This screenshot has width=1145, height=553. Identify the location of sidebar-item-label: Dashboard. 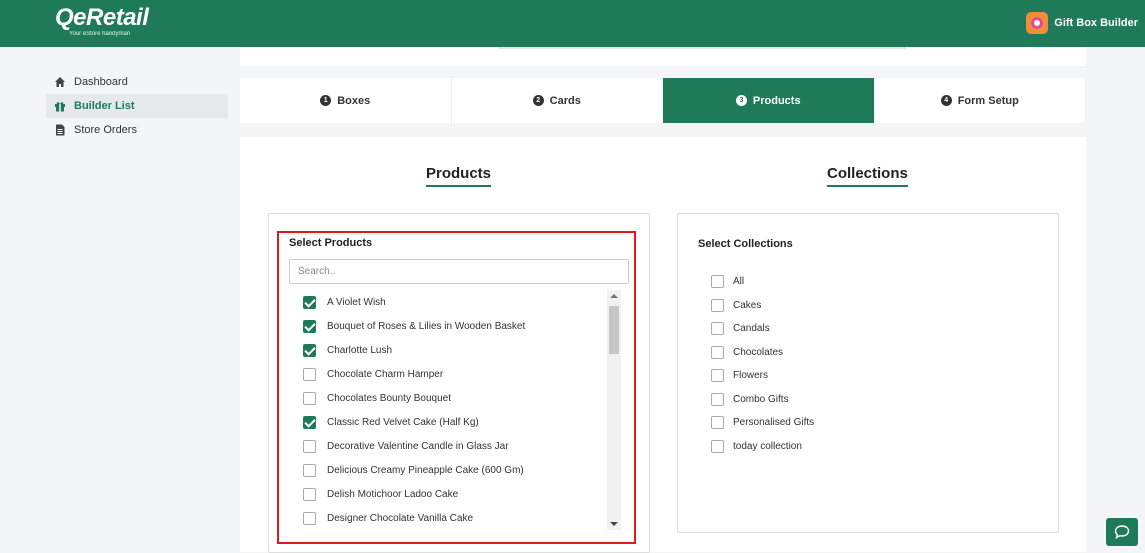
(101, 82).